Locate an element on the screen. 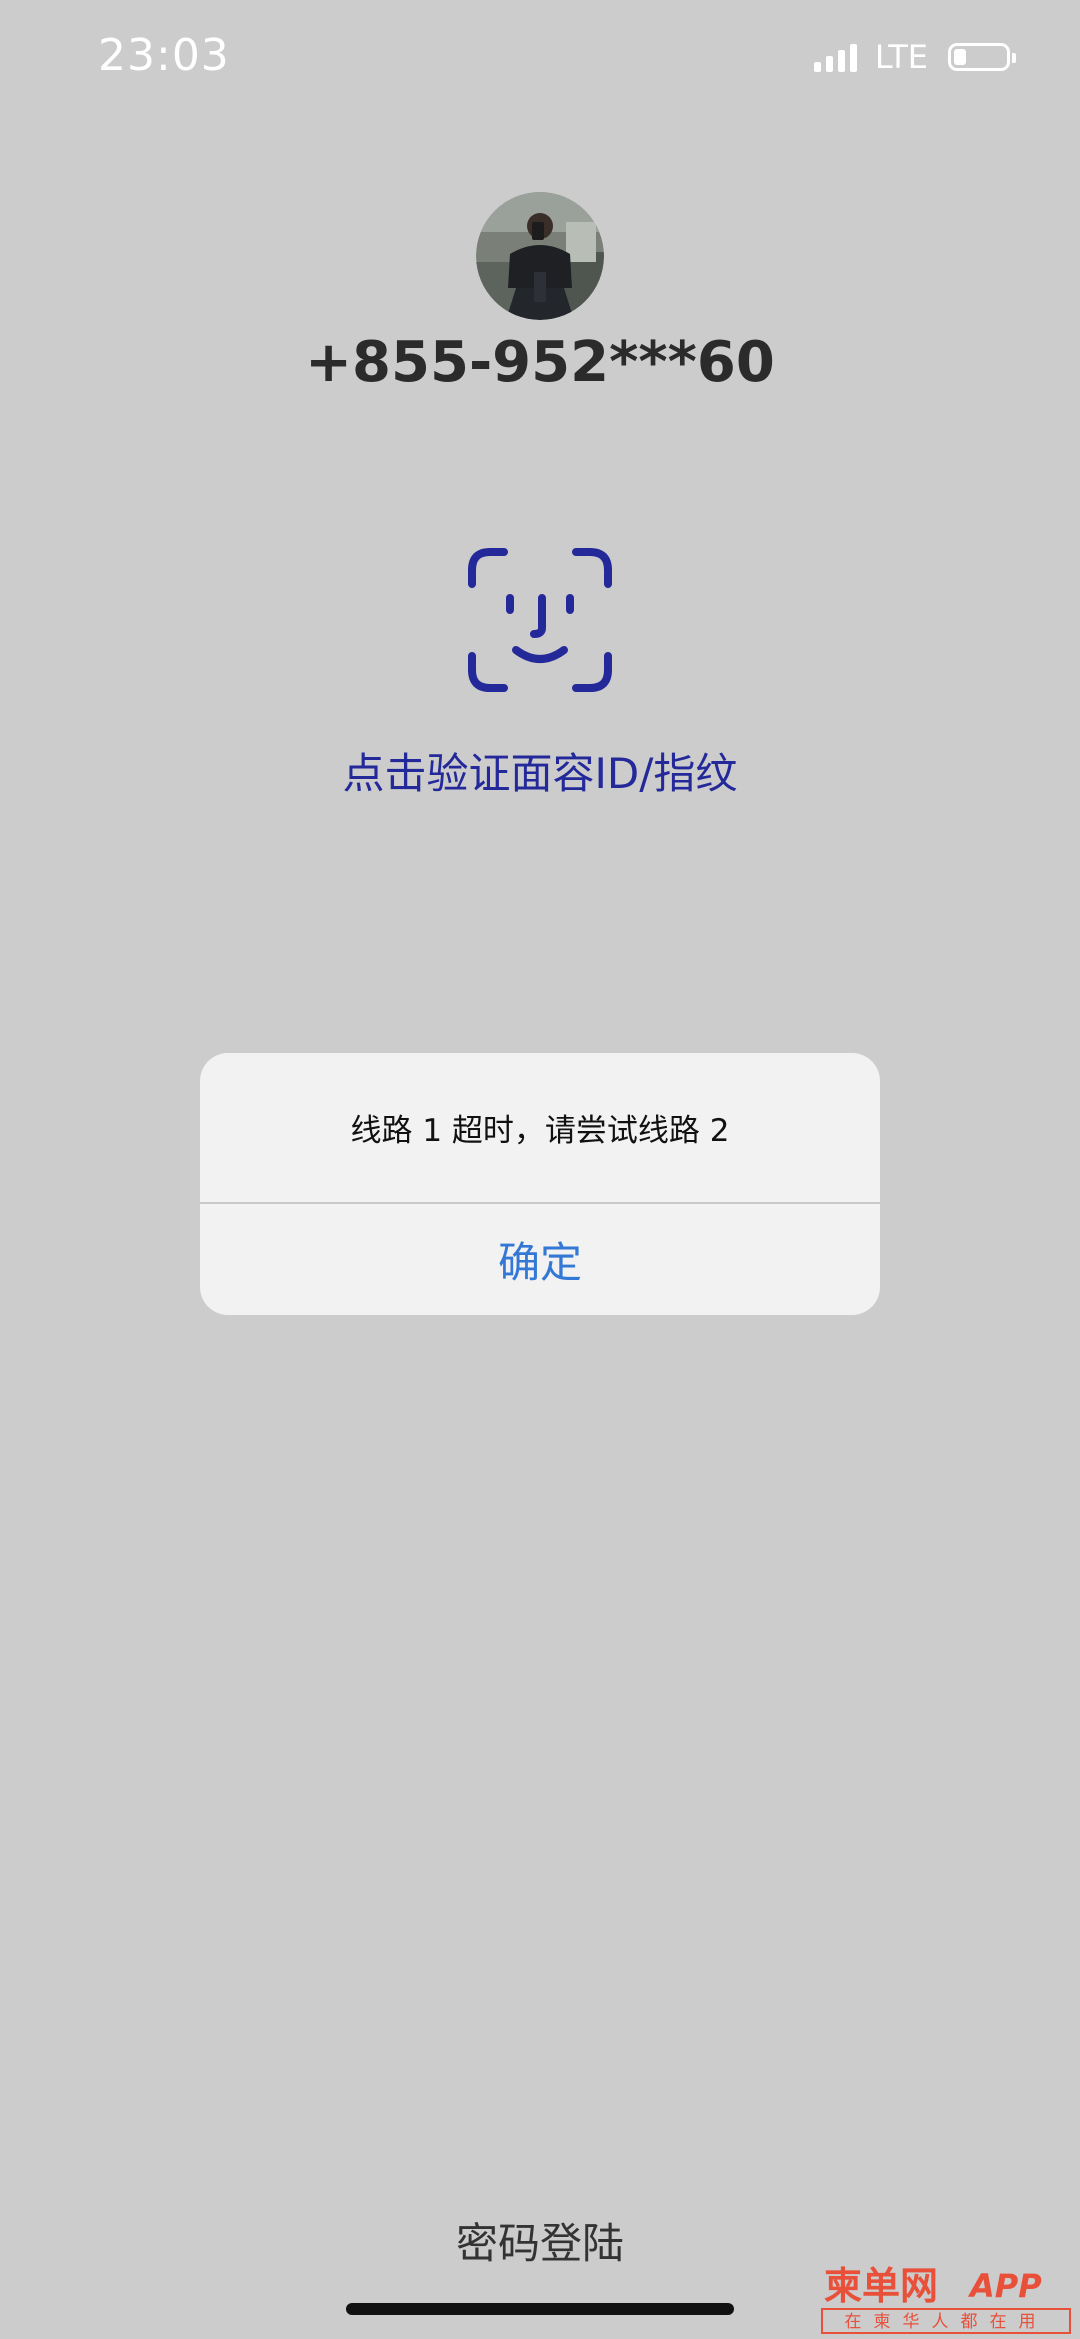  face-id-button is located at coordinates (540, 620).